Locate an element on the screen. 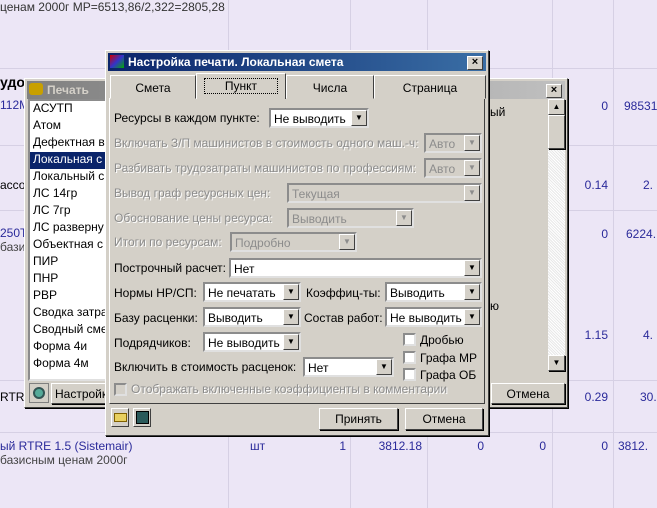 The height and width of the screenshot is (508, 657). row-total: 3812. is located at coordinates (633, 446).